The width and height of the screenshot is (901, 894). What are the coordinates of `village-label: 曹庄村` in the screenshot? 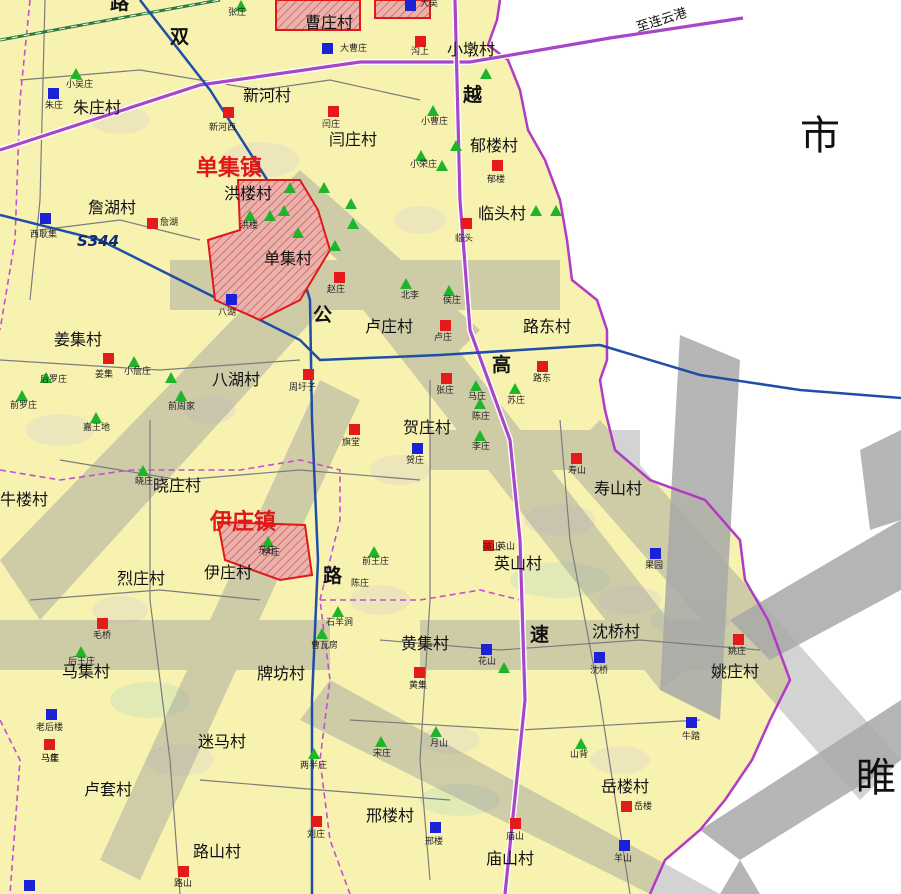 It's located at (329, 22).